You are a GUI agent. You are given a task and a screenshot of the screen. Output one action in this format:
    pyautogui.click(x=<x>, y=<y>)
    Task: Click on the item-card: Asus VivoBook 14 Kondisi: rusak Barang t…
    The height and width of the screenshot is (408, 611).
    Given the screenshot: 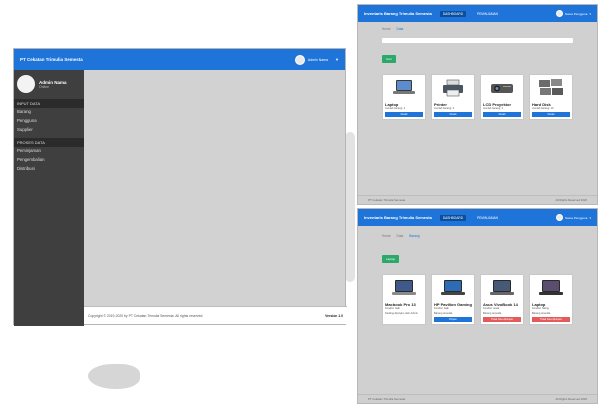 What is the action you would take?
    pyautogui.click(x=502, y=299)
    